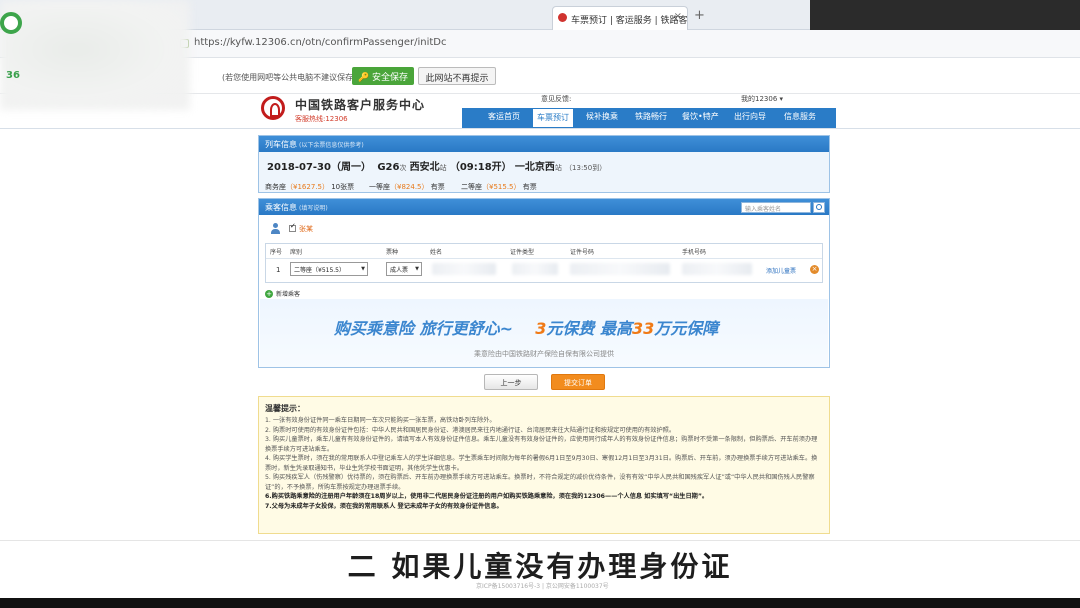 Image resolution: width=1080 pixels, height=608 pixels. What do you see at coordinates (678, 16) in the screenshot?
I see `close-icon: ×` at bounding box center [678, 16].